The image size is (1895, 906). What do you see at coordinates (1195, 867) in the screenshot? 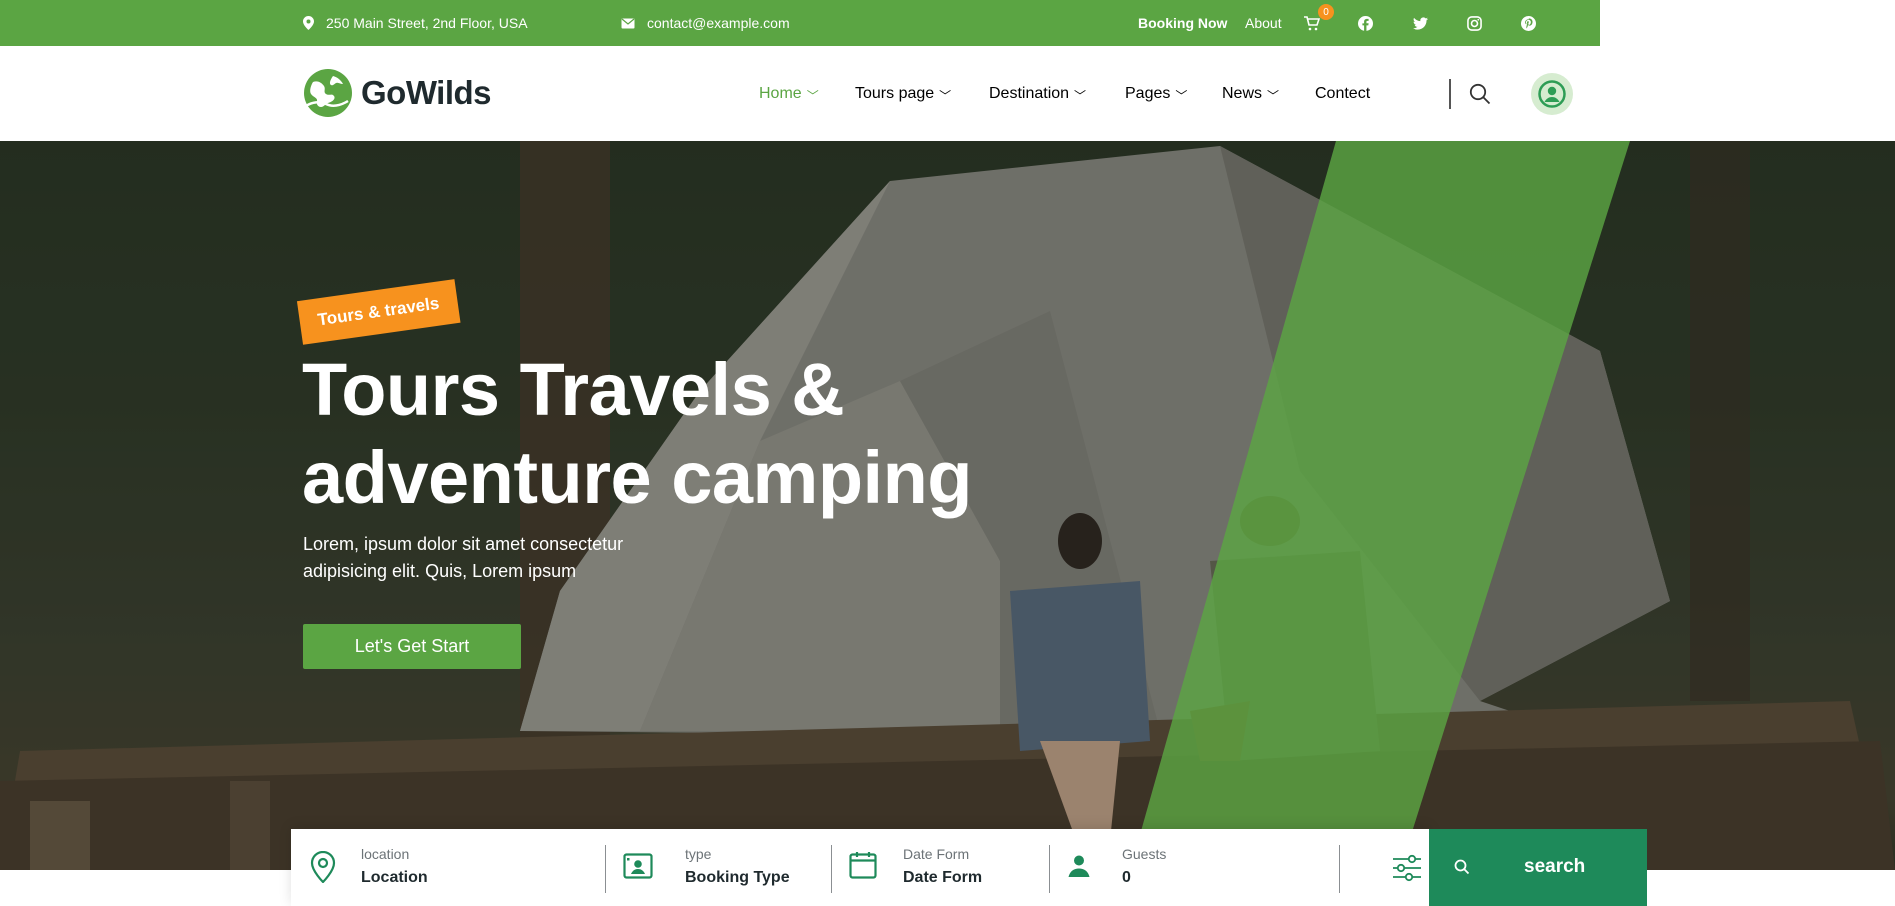
I see `guests-field: Guests 0` at bounding box center [1195, 867].